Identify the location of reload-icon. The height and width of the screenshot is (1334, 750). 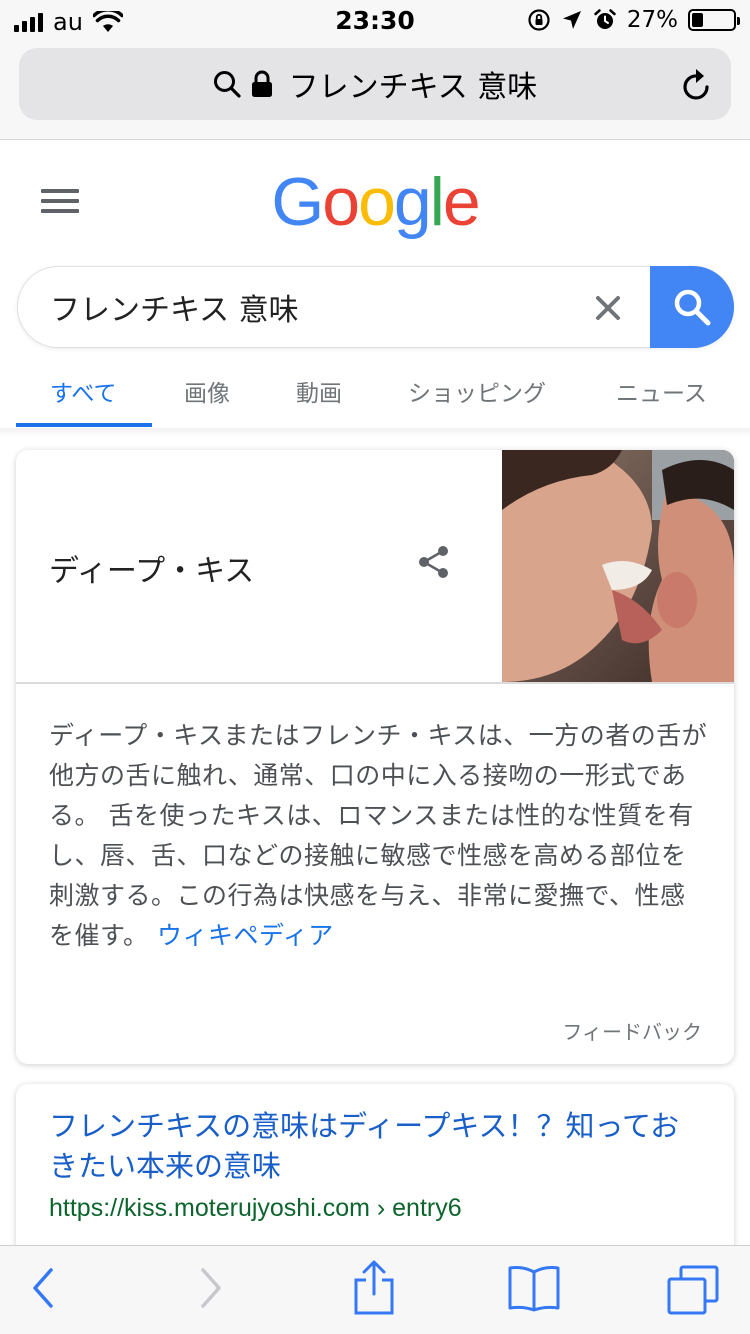
(697, 85).